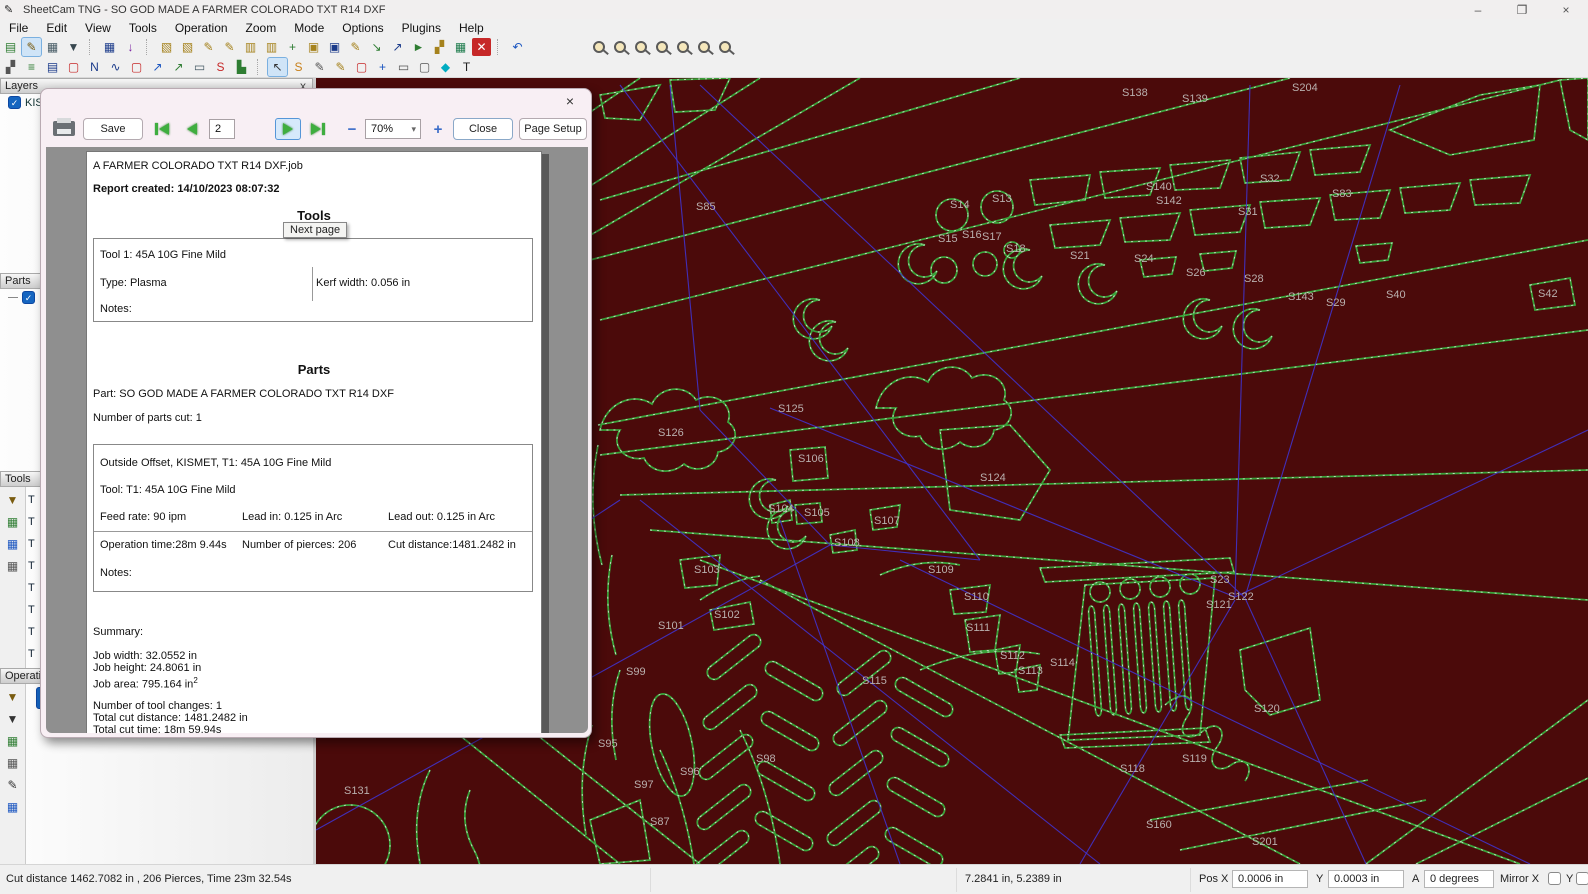  What do you see at coordinates (31, 67) in the screenshot?
I see `layers-icon: ≡` at bounding box center [31, 67].